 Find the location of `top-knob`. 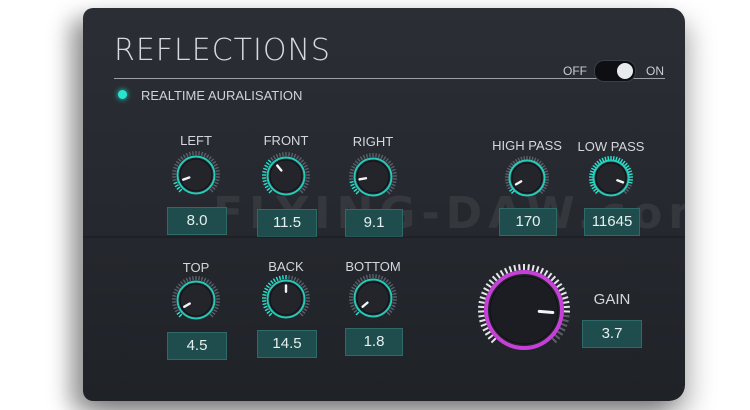

top-knob is located at coordinates (196, 300).